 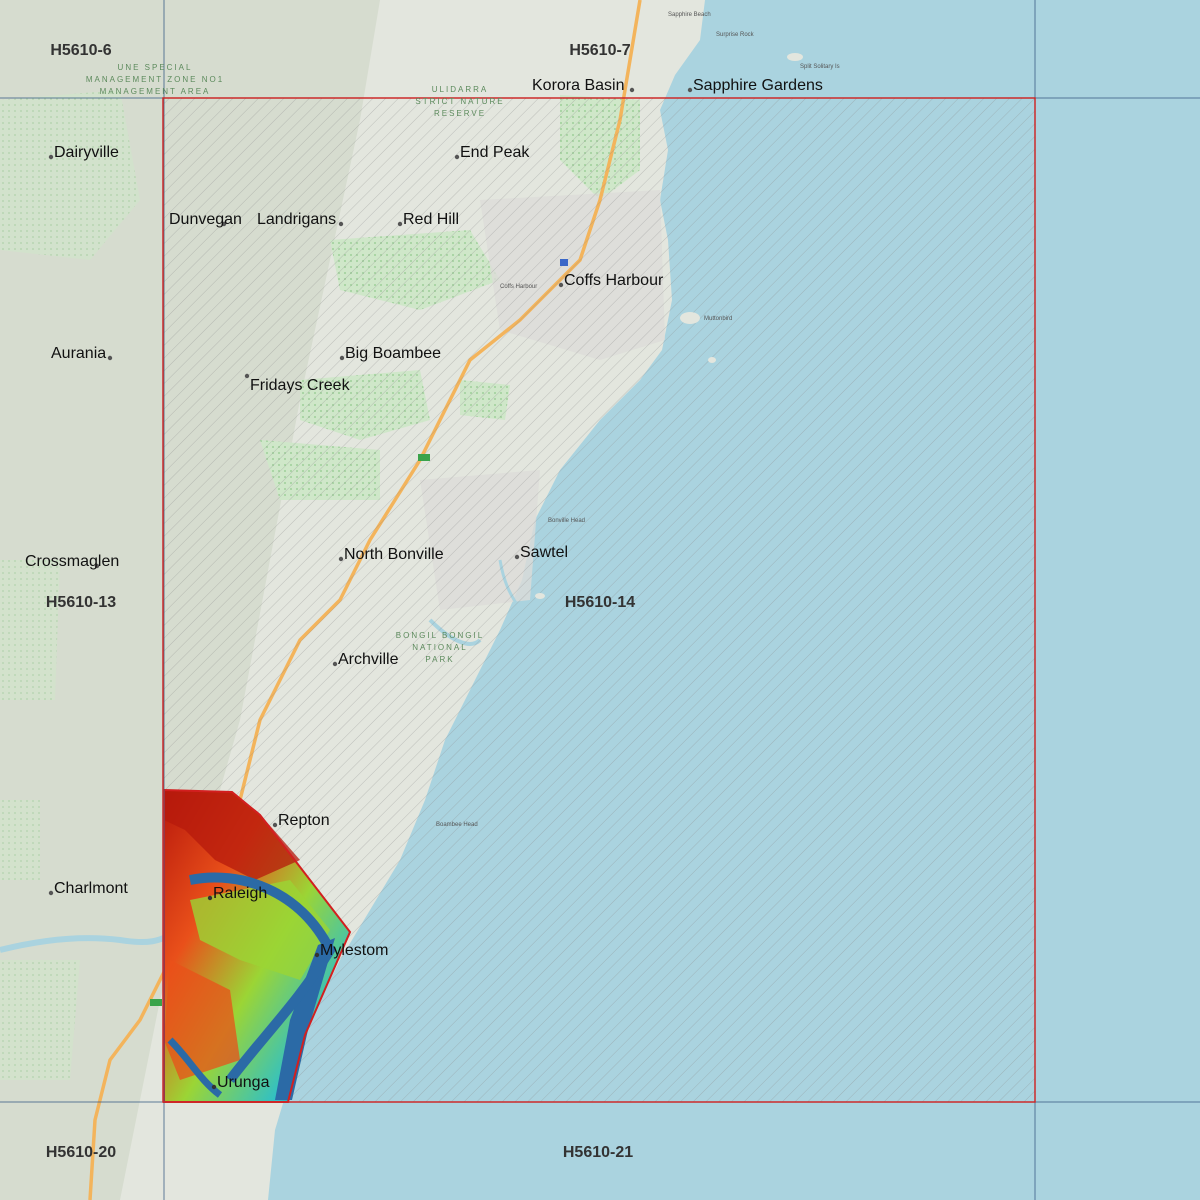 I want to click on place-label: Dairyville, so click(x=86, y=152).